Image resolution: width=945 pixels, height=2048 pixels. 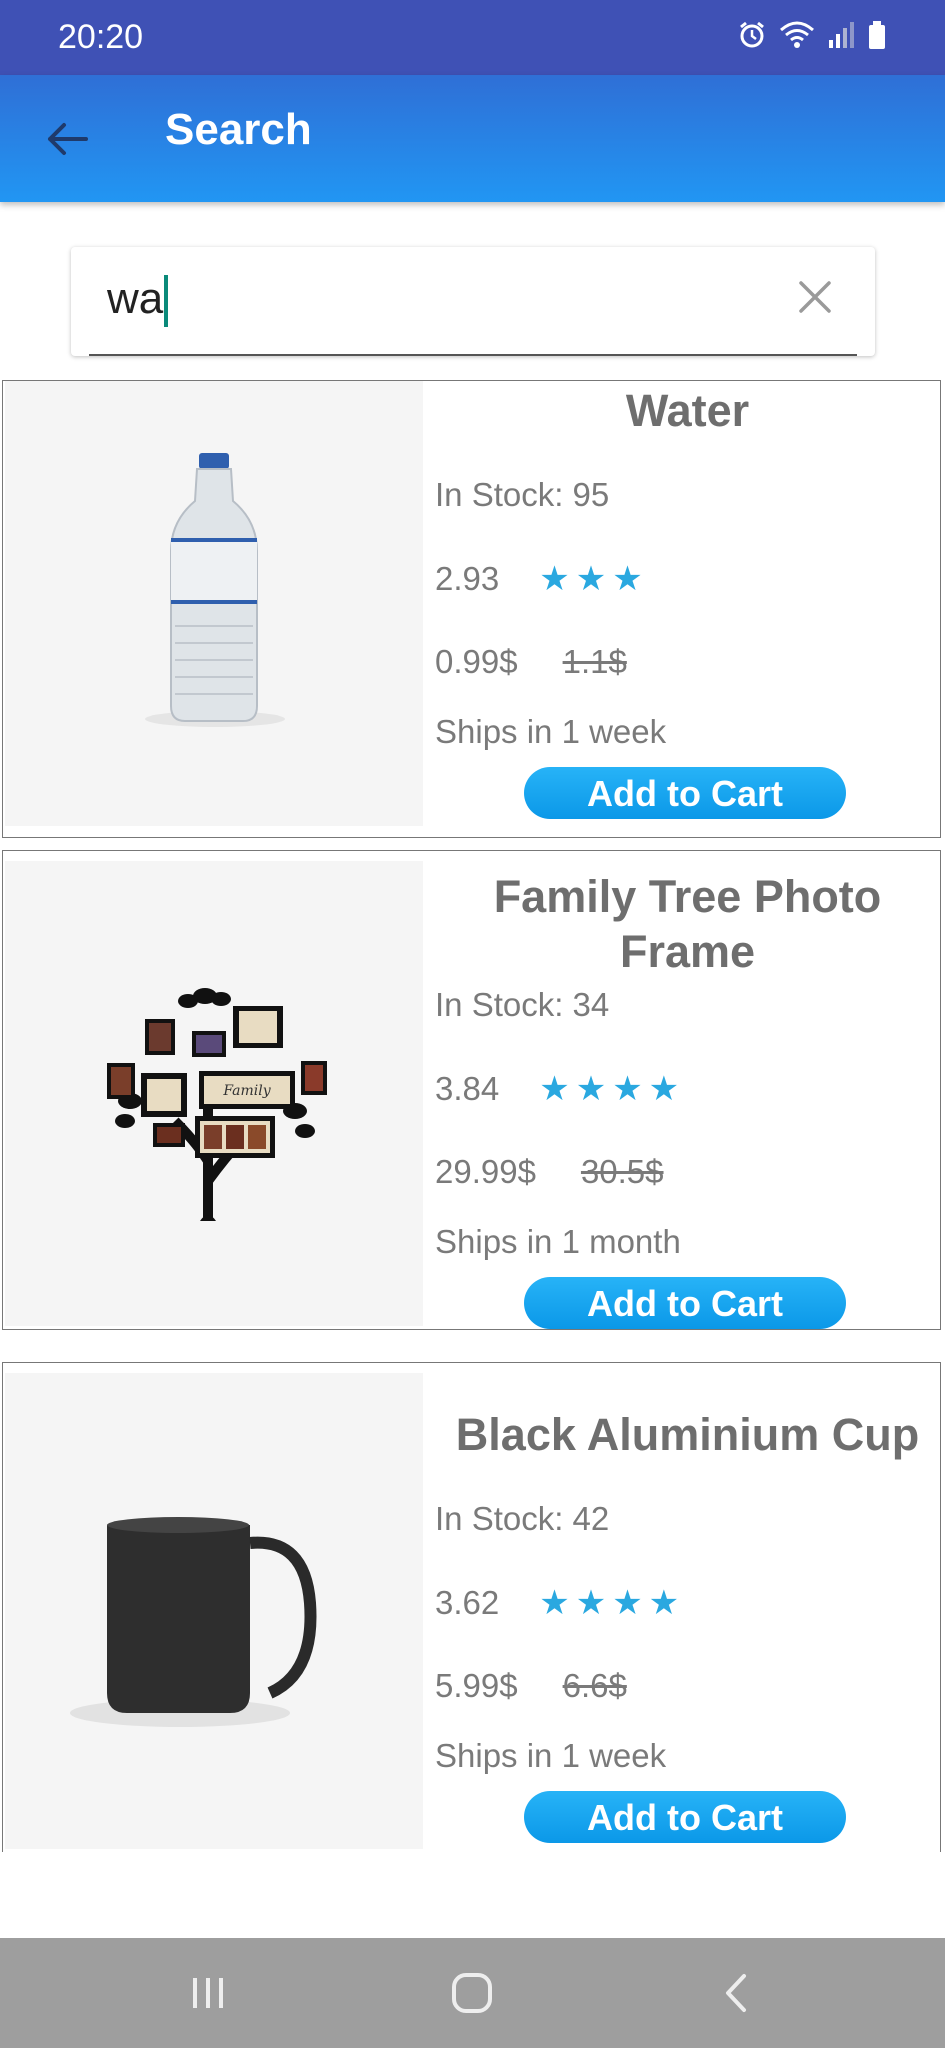 What do you see at coordinates (594, 1685) in the screenshot?
I see `old-price: 6.6$` at bounding box center [594, 1685].